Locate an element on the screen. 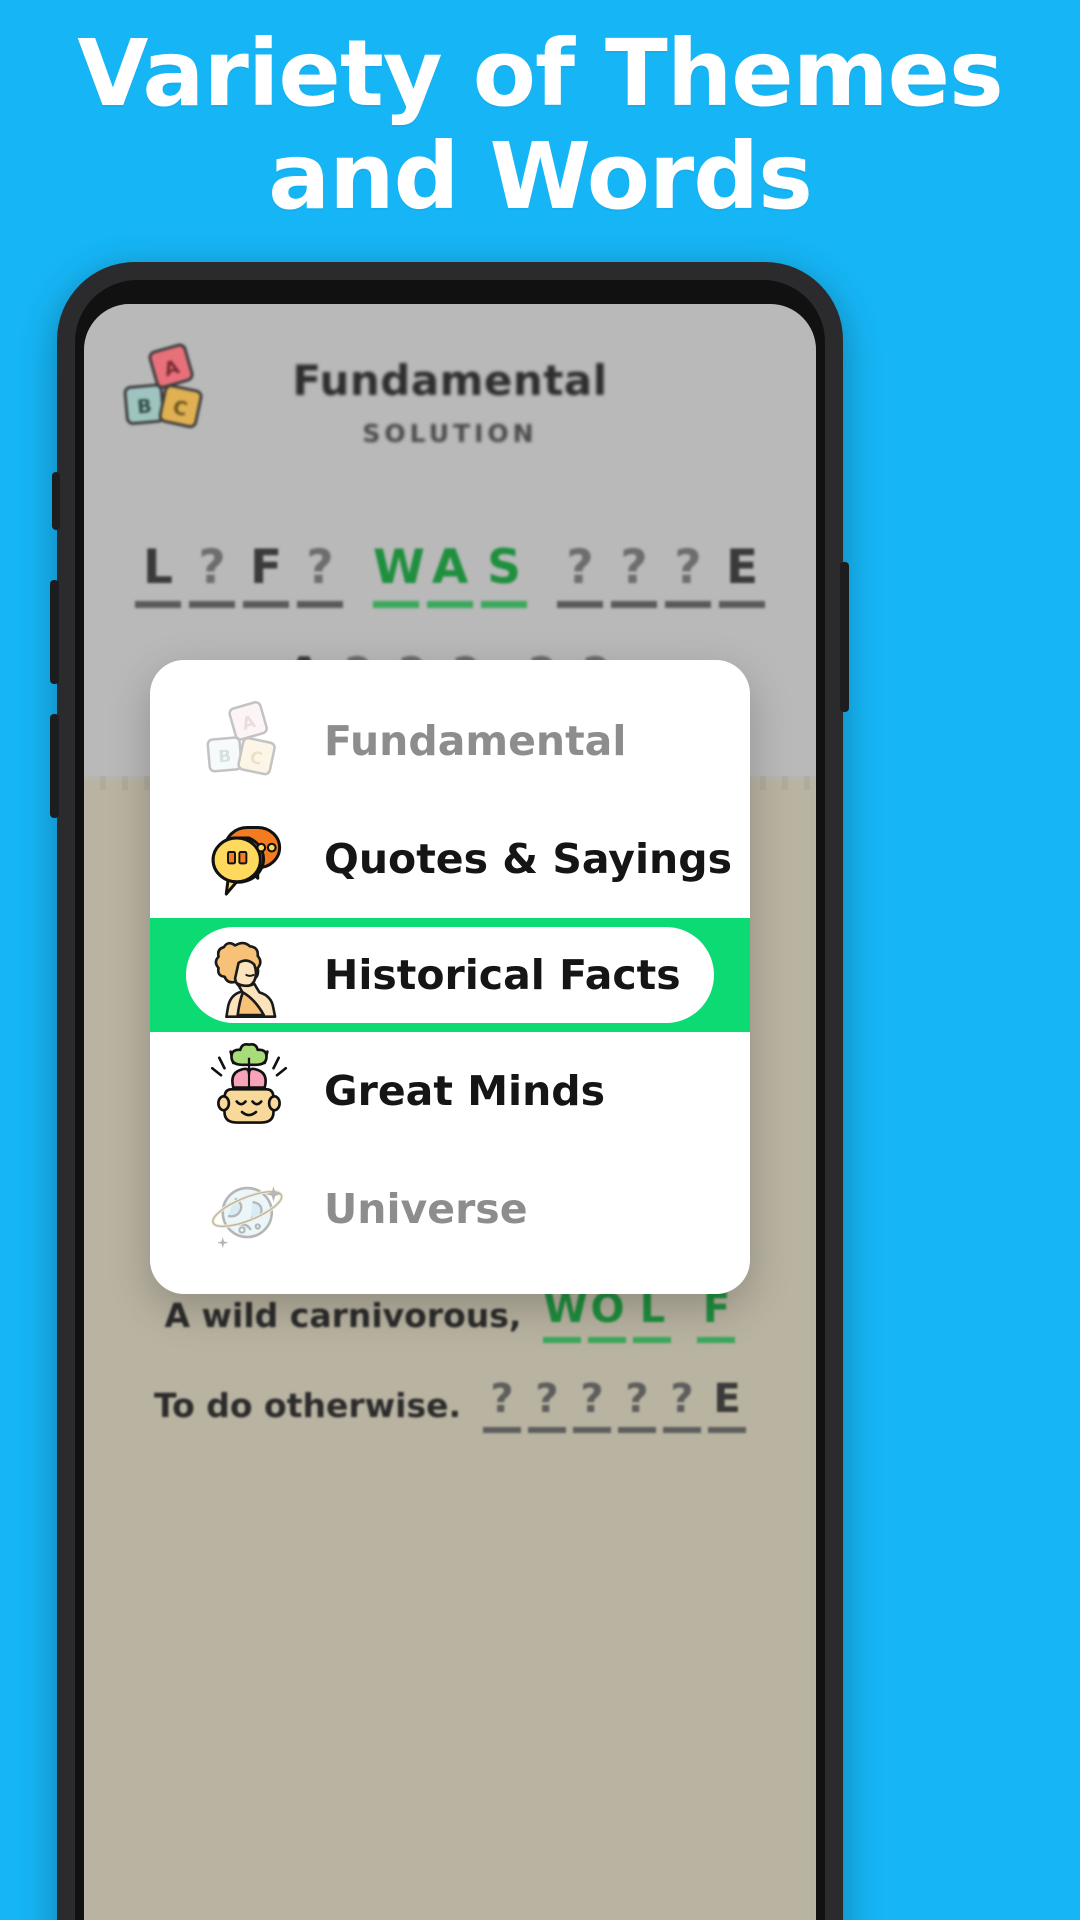 The height and width of the screenshot is (1920, 1080). planet-icon is located at coordinates (249, 1209).